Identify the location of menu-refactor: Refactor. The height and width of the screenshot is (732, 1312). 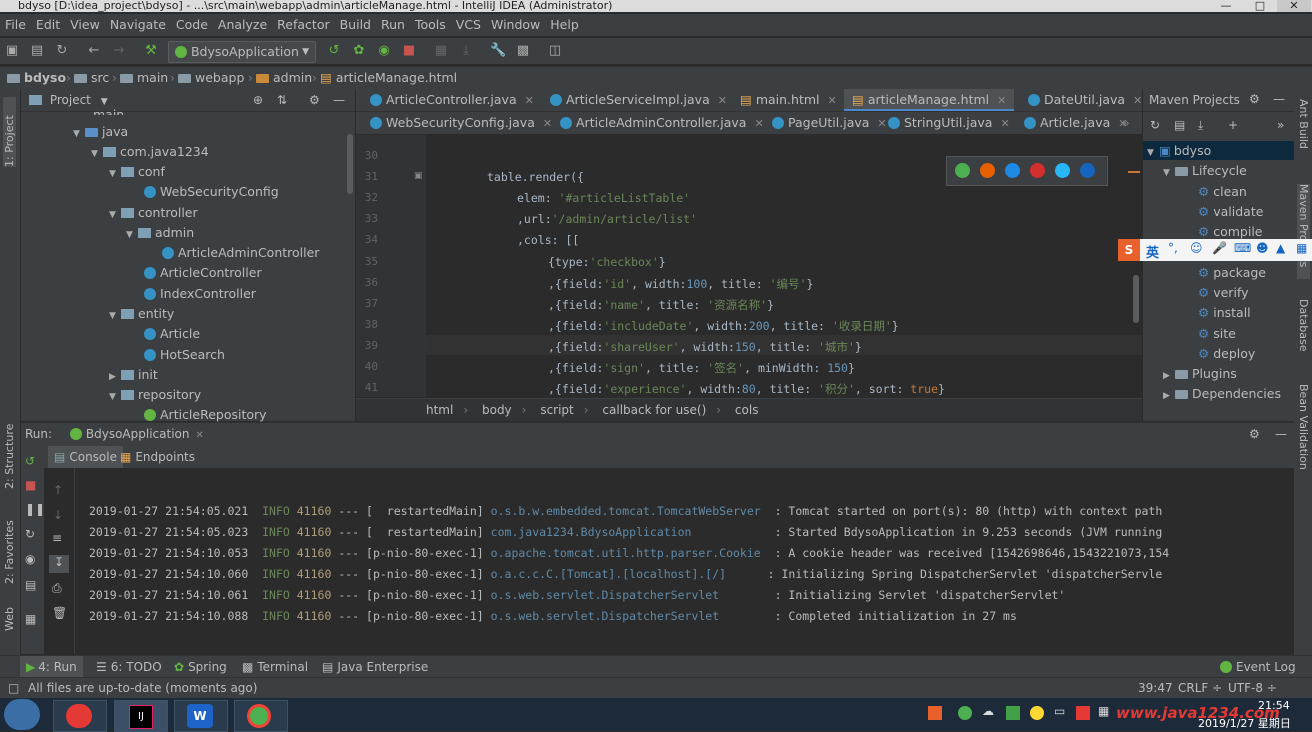
(303, 25).